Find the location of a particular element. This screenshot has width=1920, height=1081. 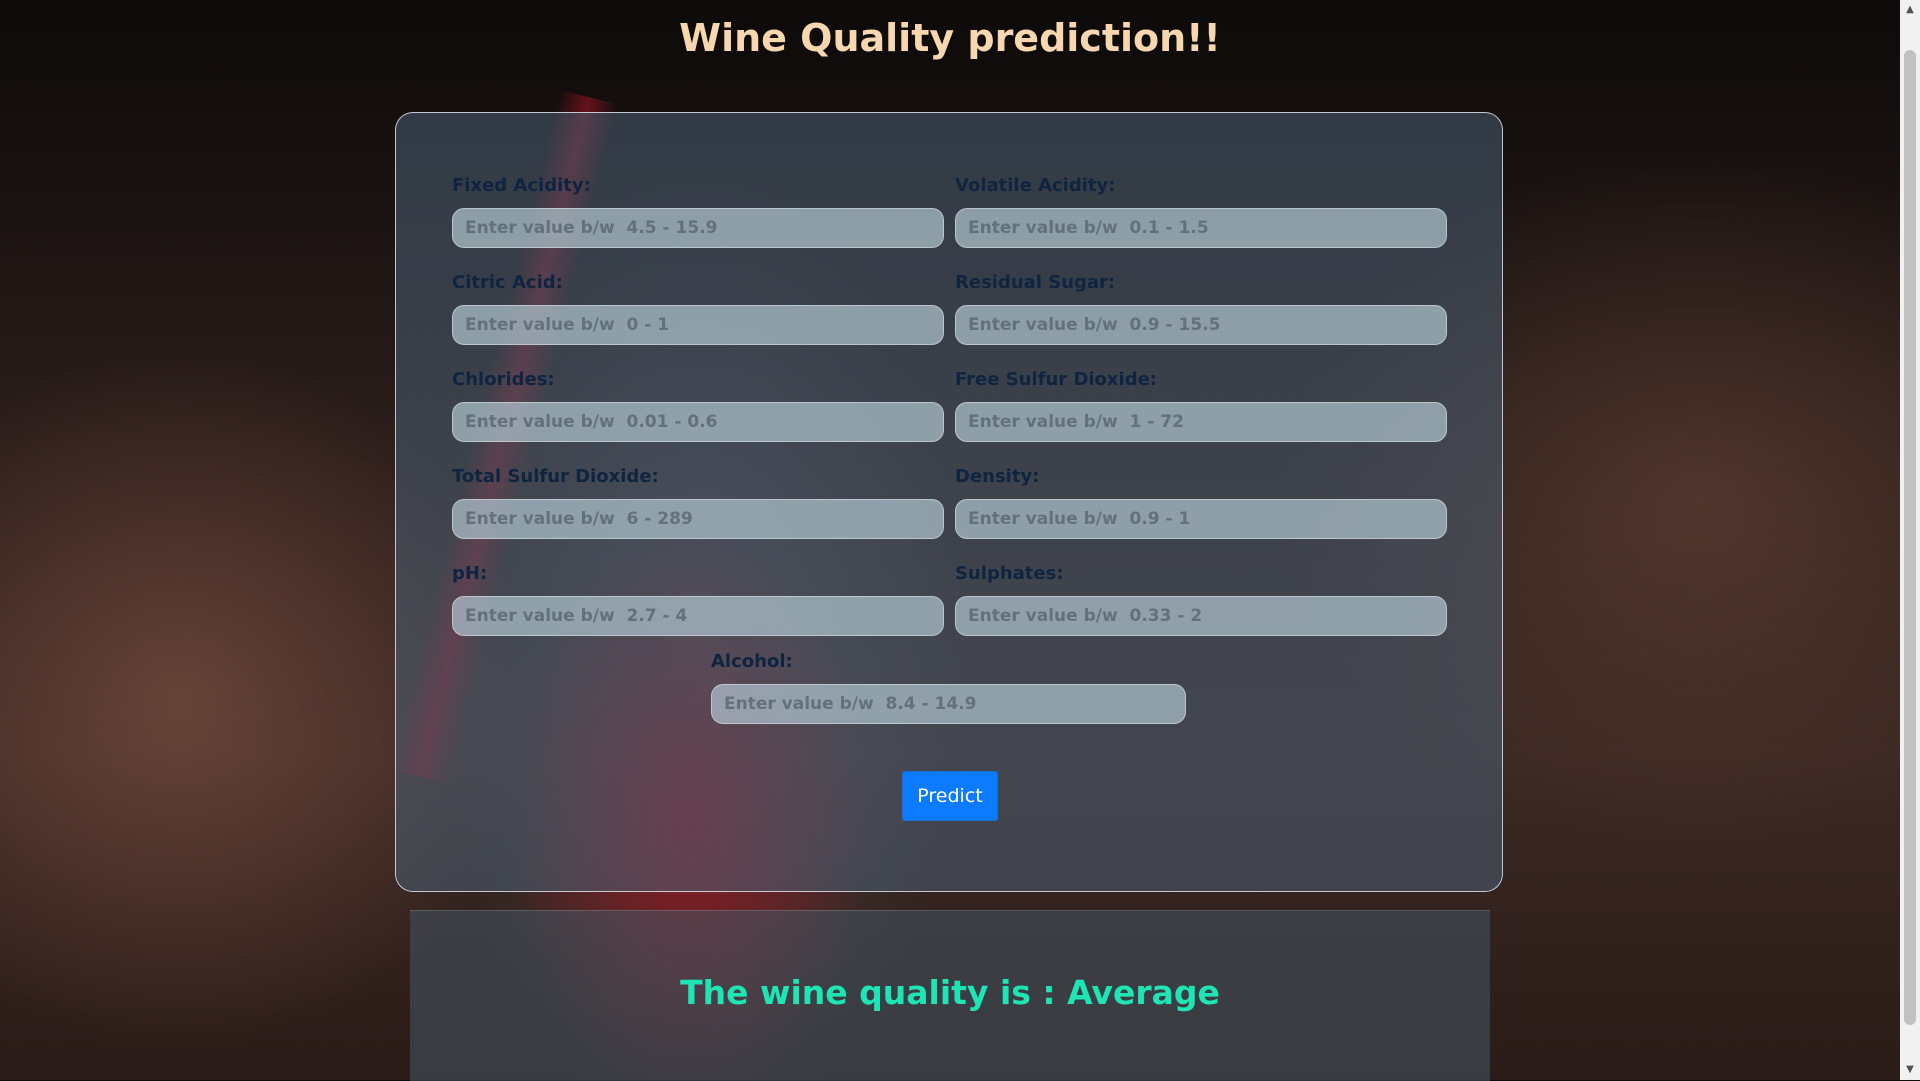

density-input is located at coordinates (1201, 519).